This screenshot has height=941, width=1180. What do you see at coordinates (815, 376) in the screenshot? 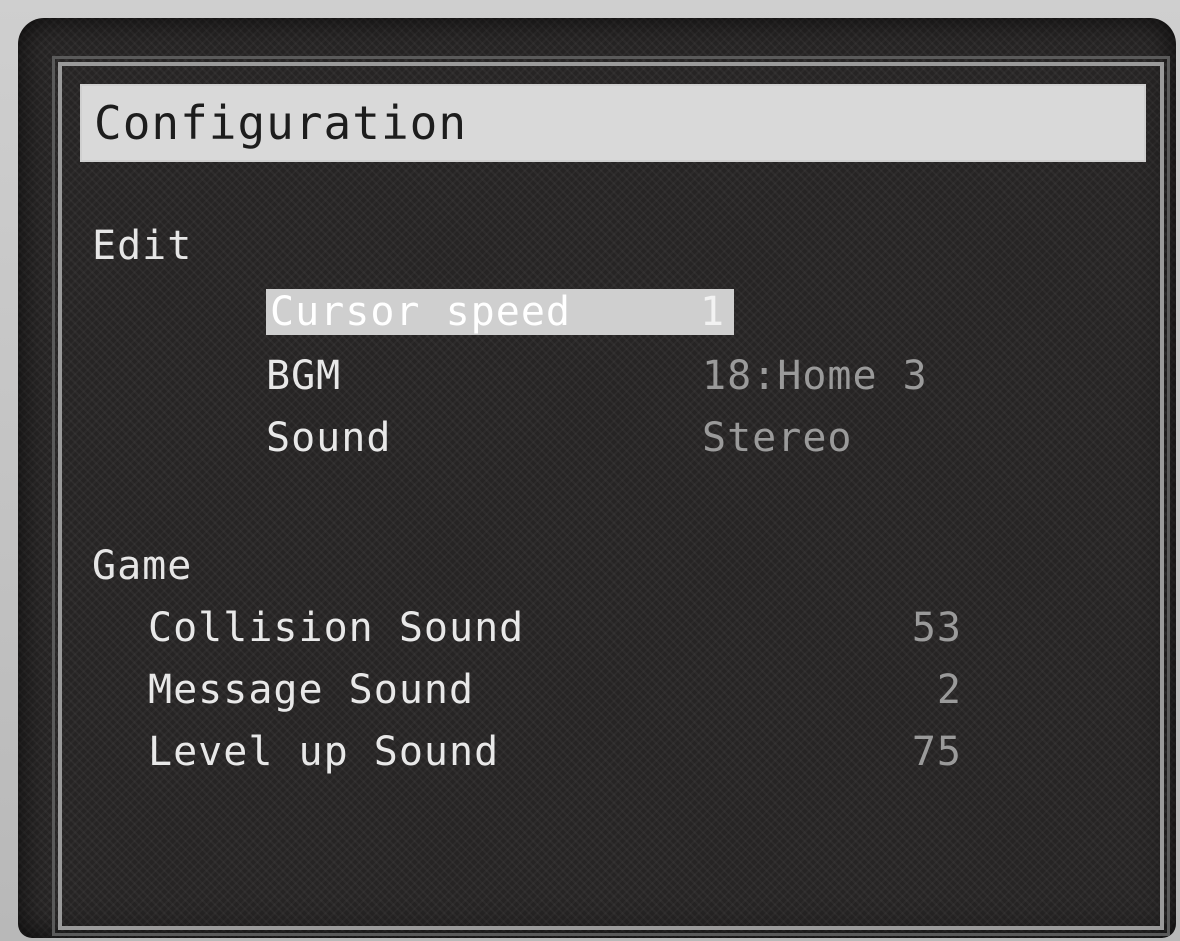
I see `bgm-value: 18:Home 3` at bounding box center [815, 376].